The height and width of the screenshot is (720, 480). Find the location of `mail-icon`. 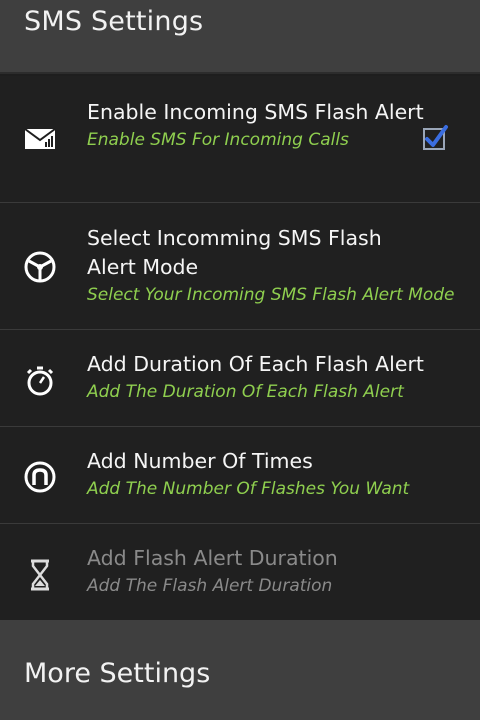

mail-icon is located at coordinates (40, 139).